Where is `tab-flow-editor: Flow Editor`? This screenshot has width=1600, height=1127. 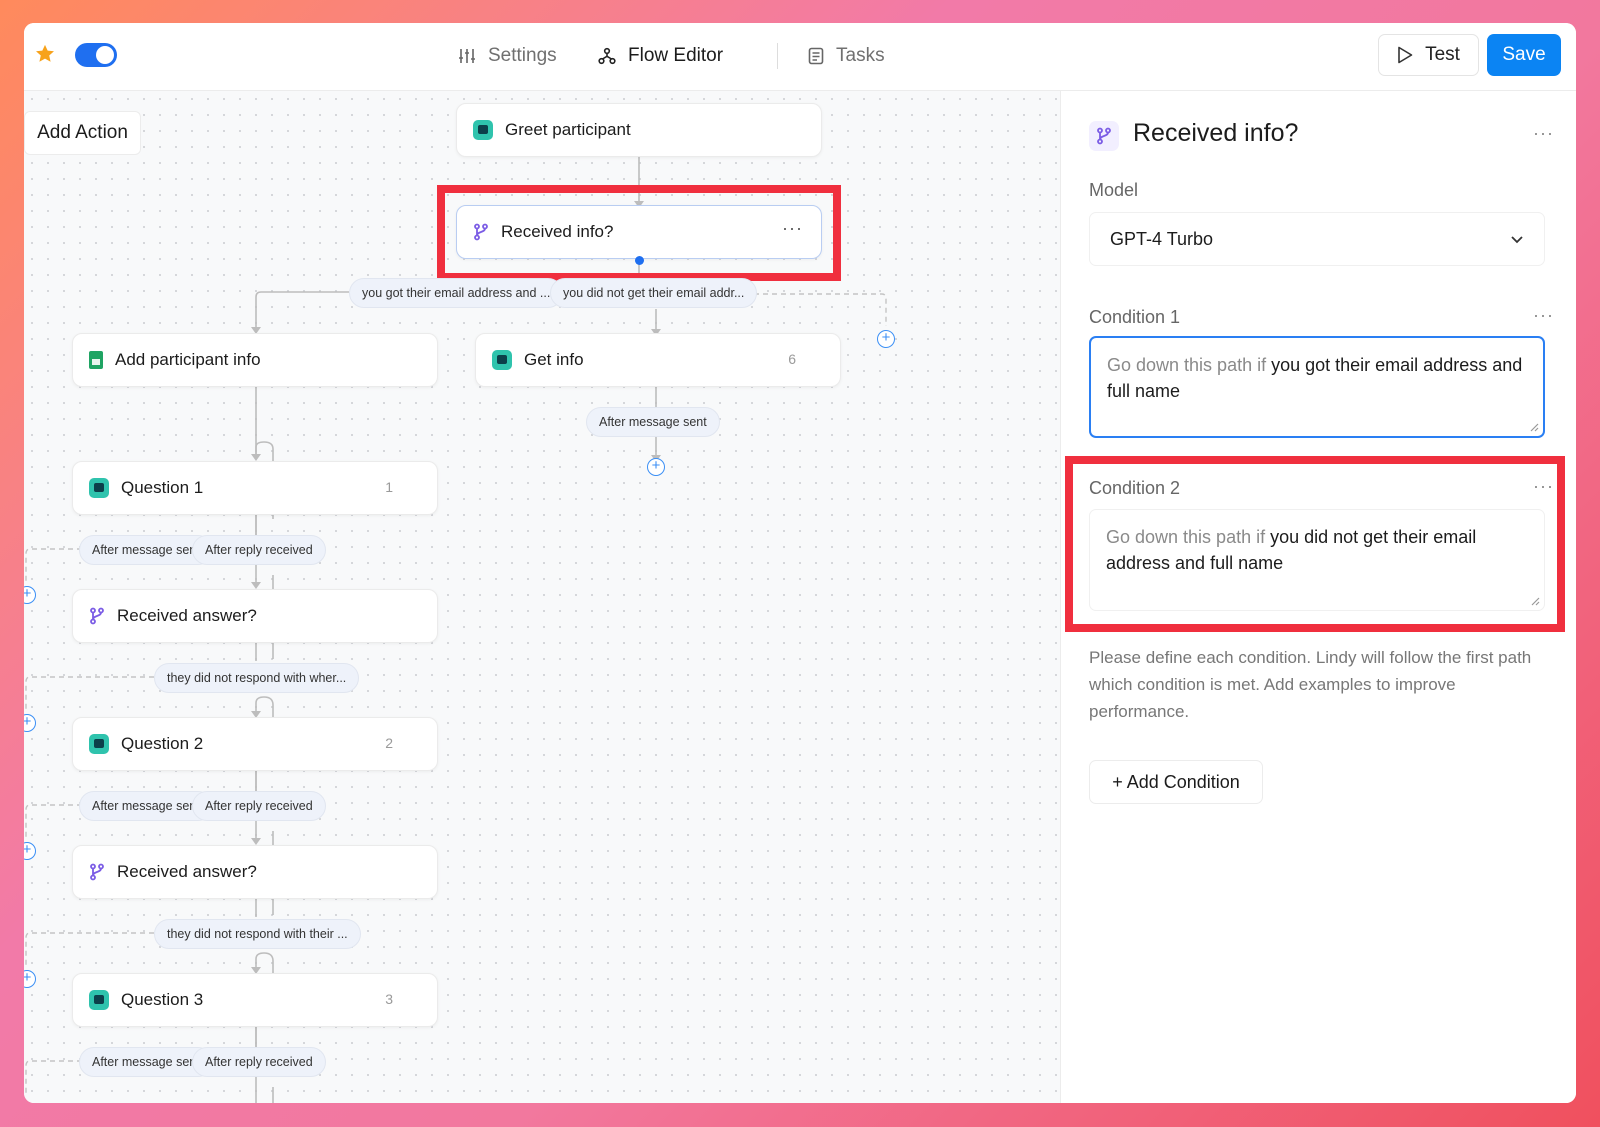
tab-flow-editor: Flow Editor is located at coordinates (660, 56).